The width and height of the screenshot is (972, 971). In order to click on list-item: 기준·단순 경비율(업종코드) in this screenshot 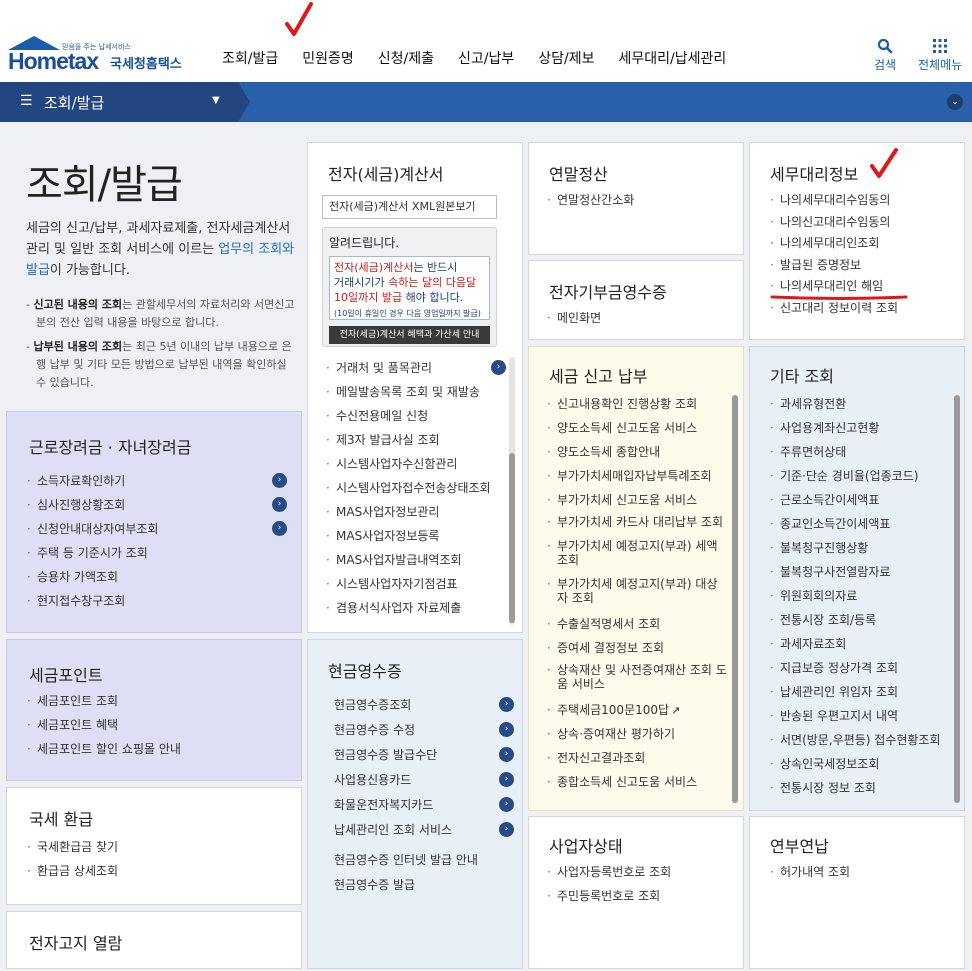, I will do `click(862, 479)`.